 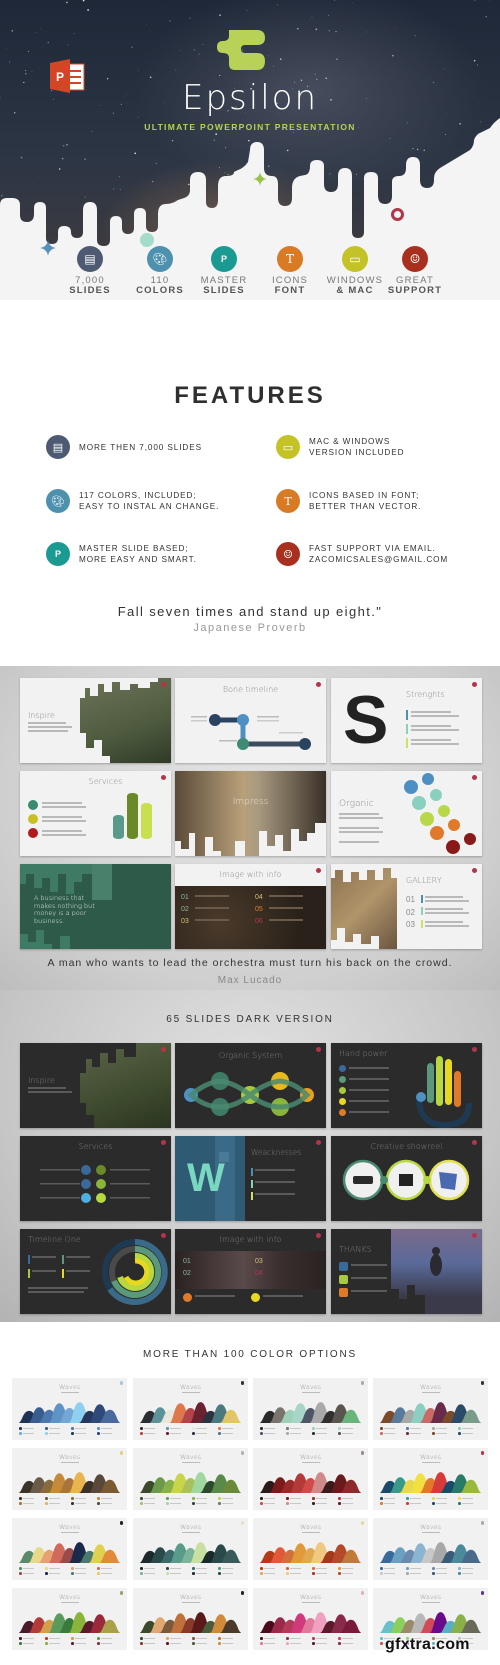 I want to click on slide-thumbnail-strengths: S Strenghts, so click(x=406, y=720).